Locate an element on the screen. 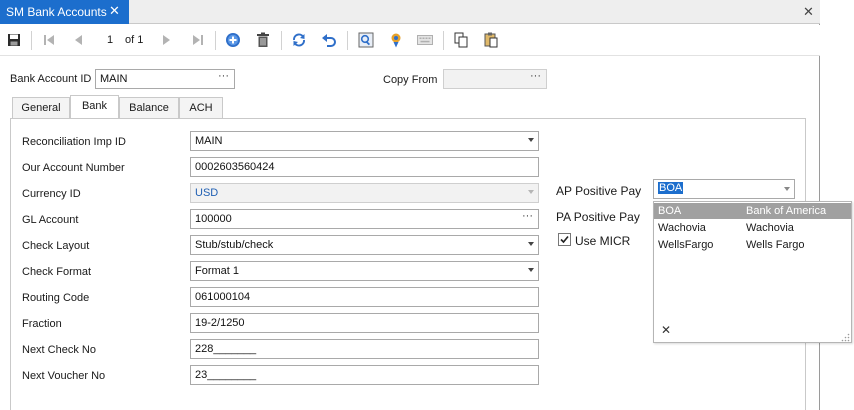 This screenshot has width=854, height=410. copy-from-field: ··· is located at coordinates (495, 79).